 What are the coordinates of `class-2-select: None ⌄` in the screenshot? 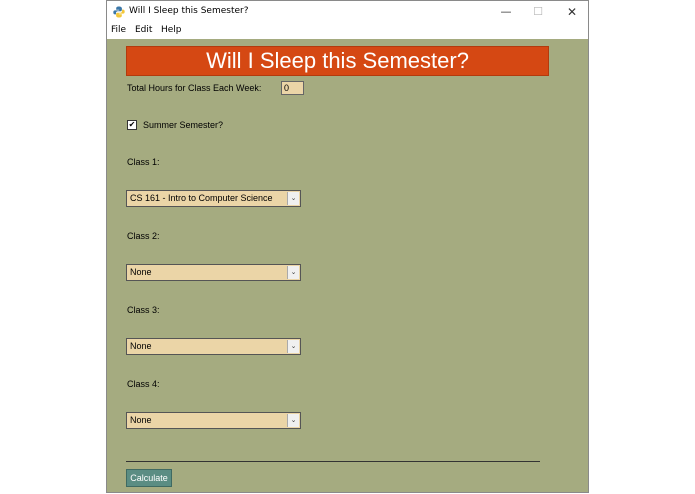 It's located at (213, 272).